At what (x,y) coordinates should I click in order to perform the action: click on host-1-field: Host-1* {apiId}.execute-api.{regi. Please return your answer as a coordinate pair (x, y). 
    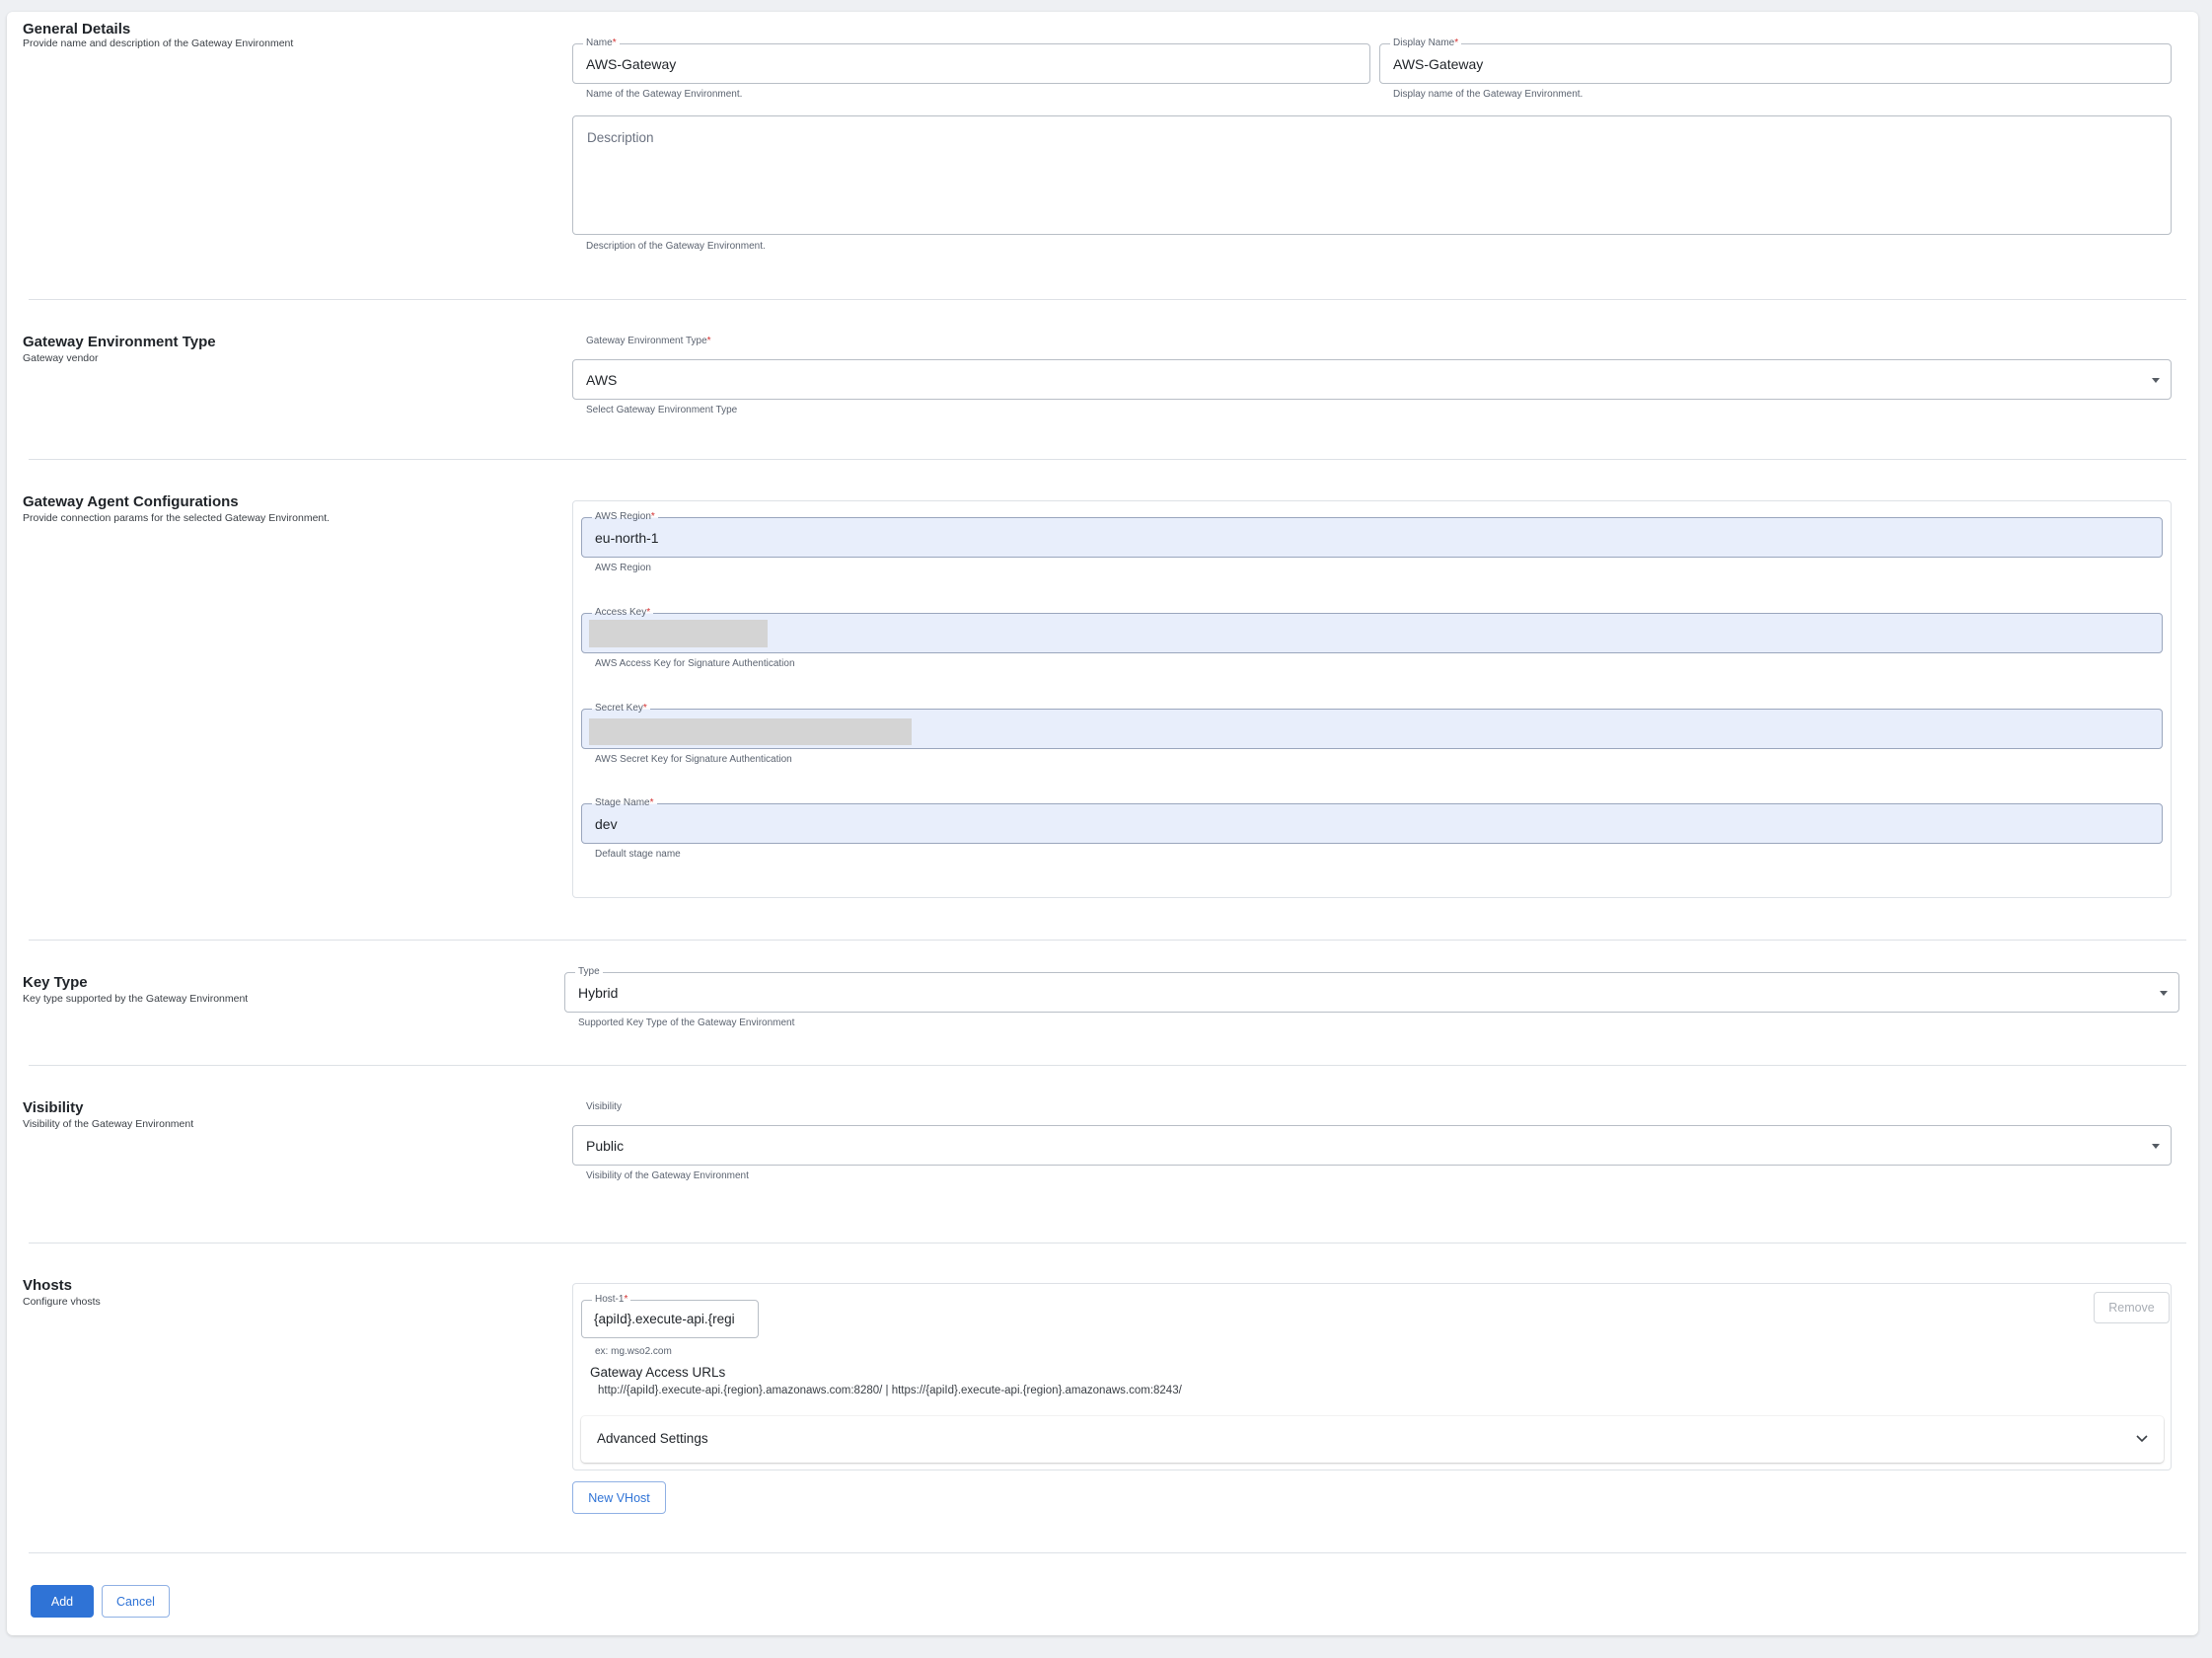
    Looking at the image, I should click on (670, 1316).